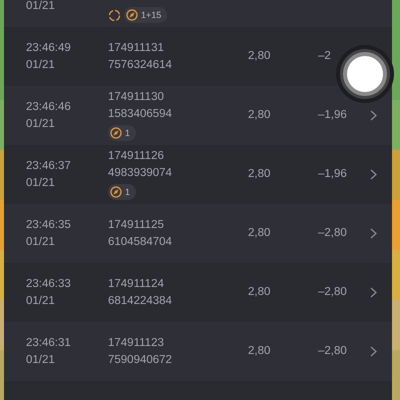 The image size is (400, 400). What do you see at coordinates (49, 48) in the screenshot?
I see `time-text: 23:46:49` at bounding box center [49, 48].